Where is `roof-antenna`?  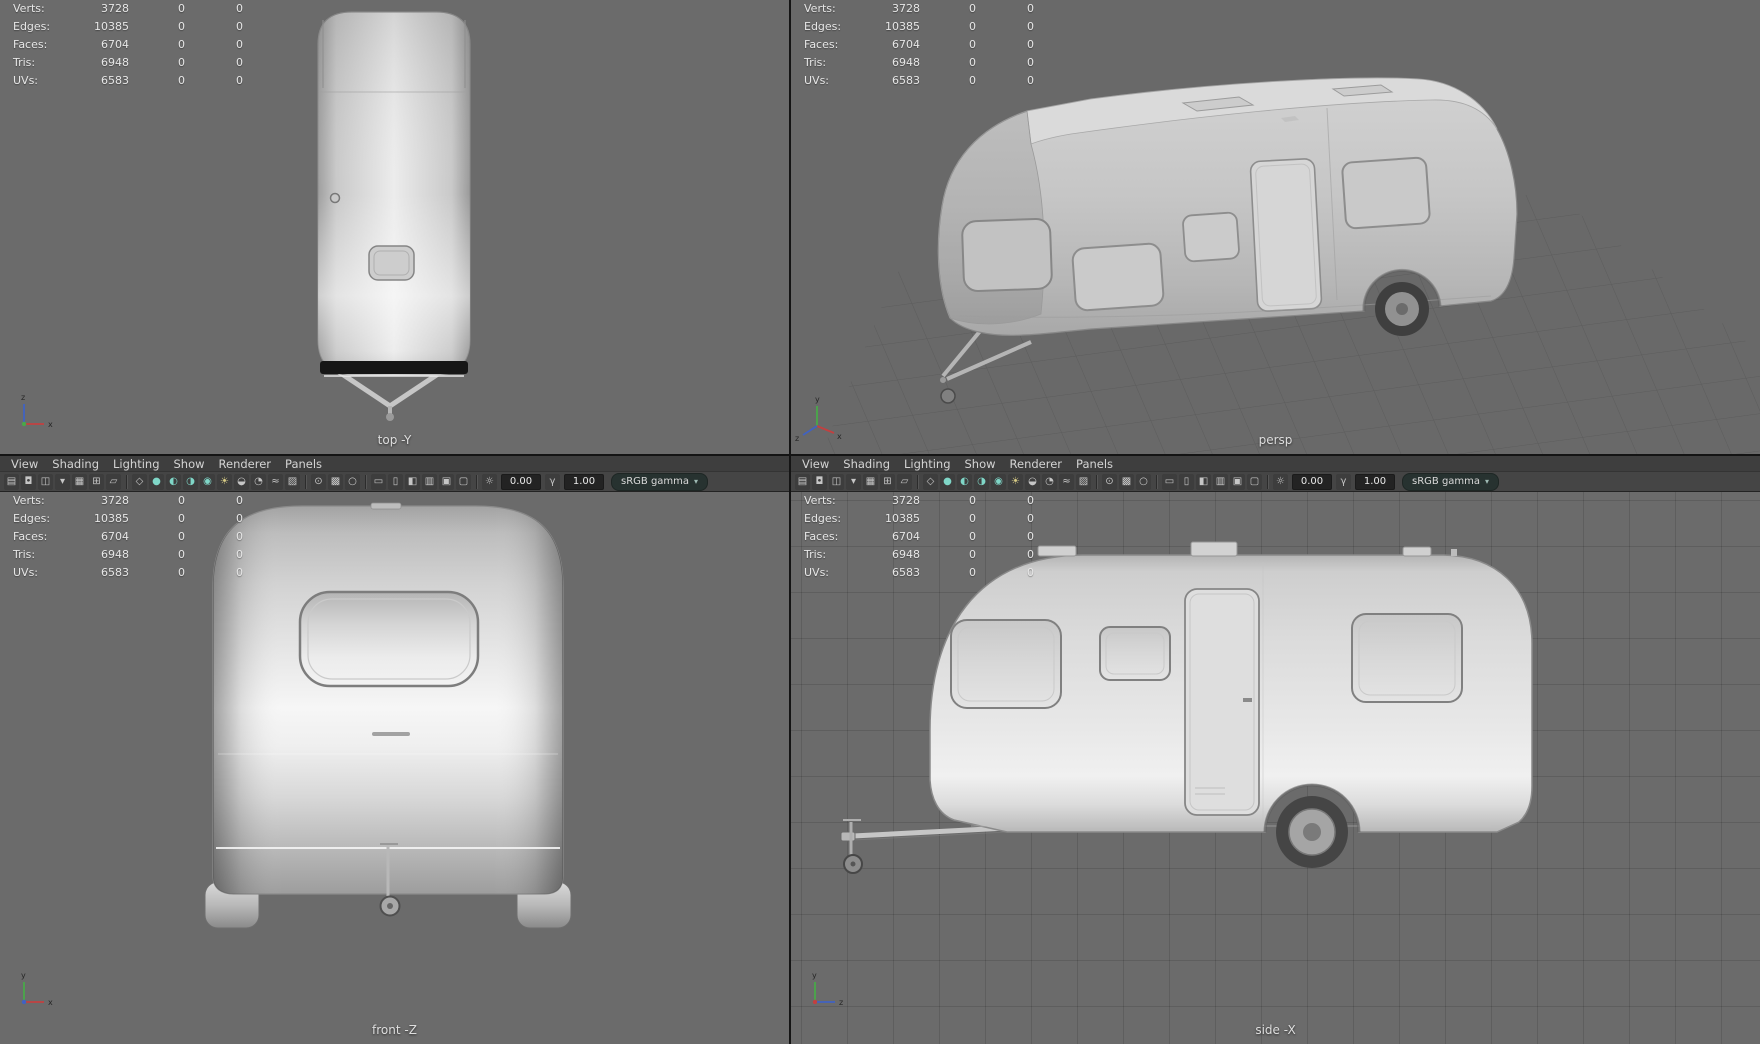 roof-antenna is located at coordinates (335, 198).